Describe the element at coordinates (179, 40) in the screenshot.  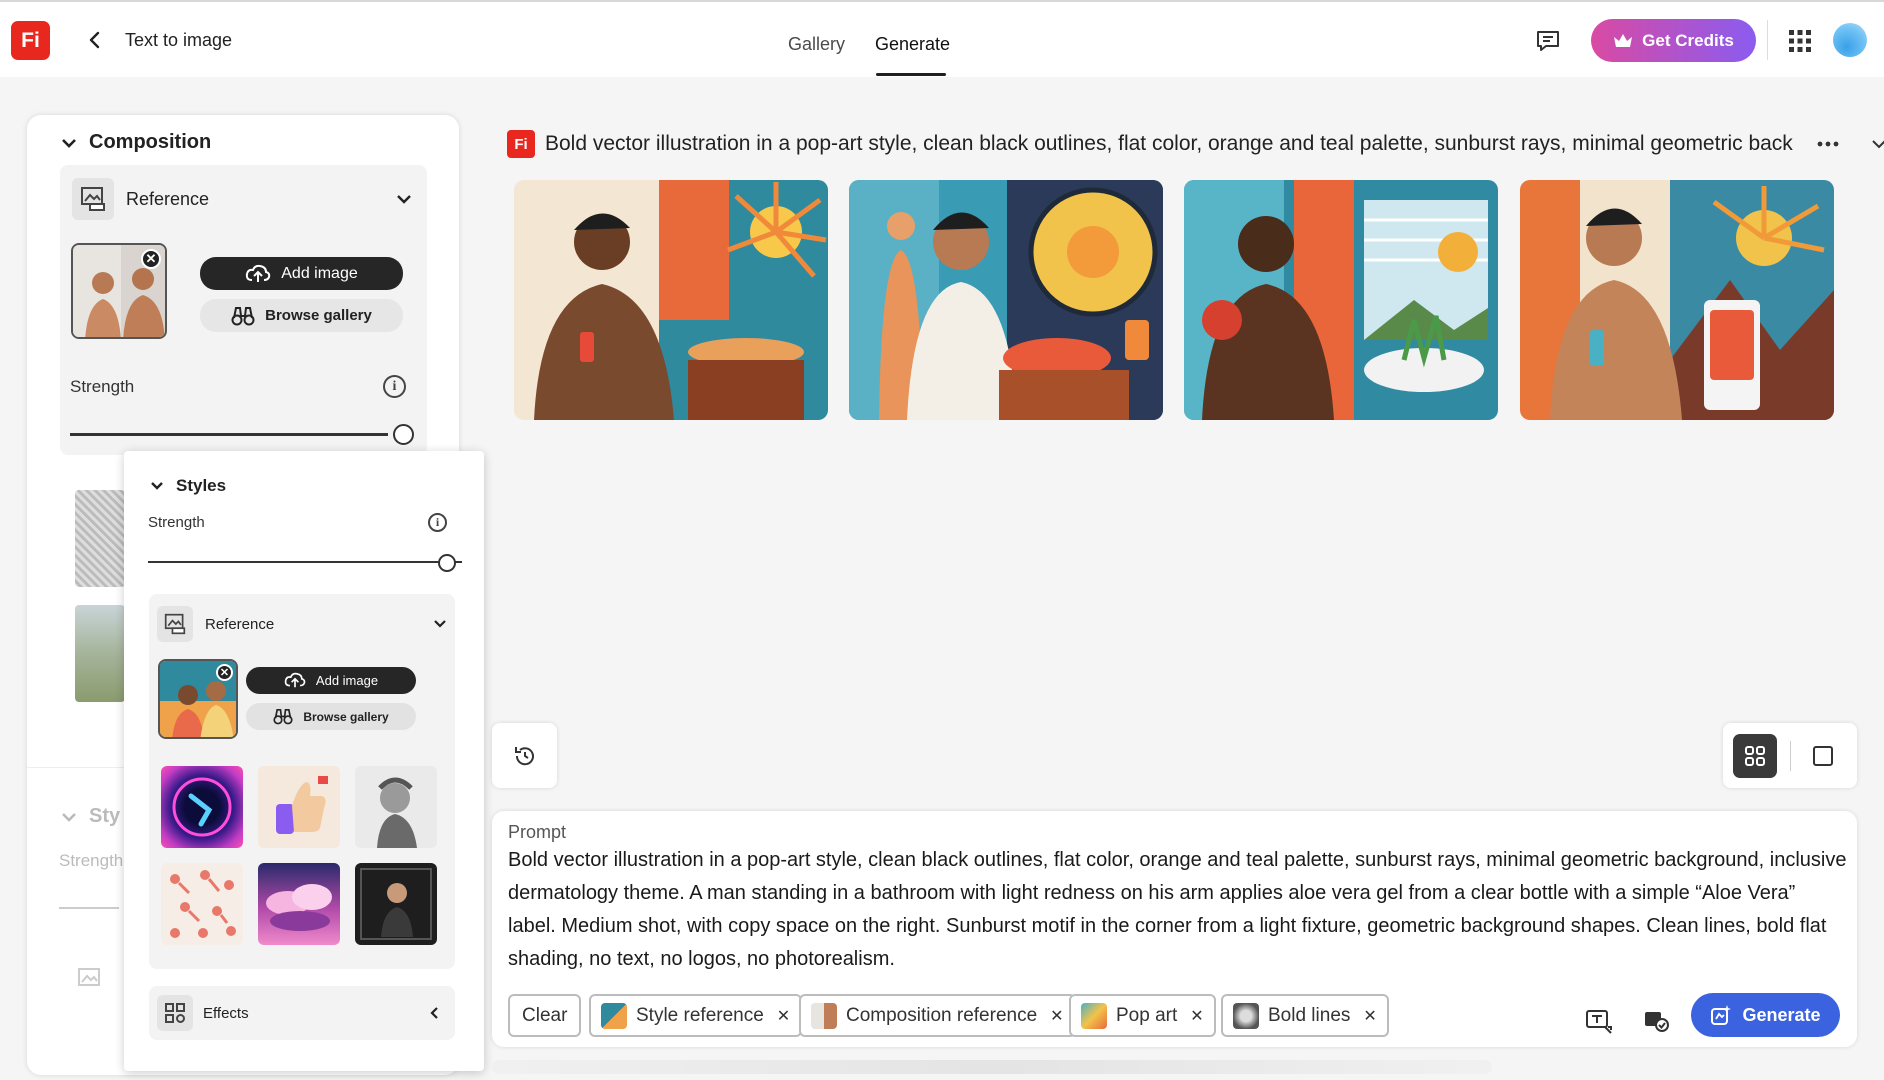
I see `page-title: Text to image` at that location.